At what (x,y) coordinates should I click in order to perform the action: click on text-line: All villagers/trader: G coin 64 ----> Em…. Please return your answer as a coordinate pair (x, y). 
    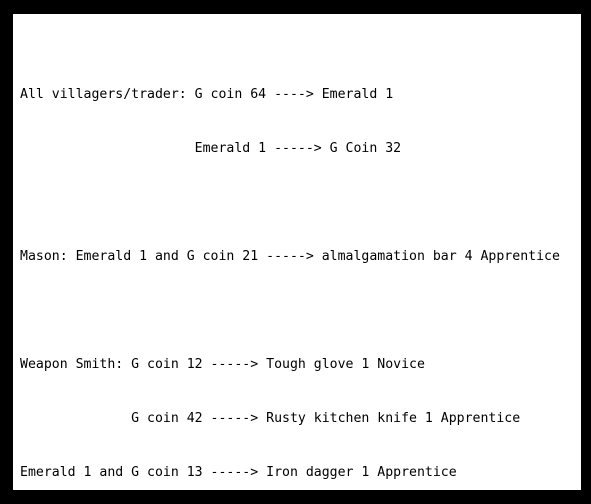
    Looking at the image, I should click on (207, 94).